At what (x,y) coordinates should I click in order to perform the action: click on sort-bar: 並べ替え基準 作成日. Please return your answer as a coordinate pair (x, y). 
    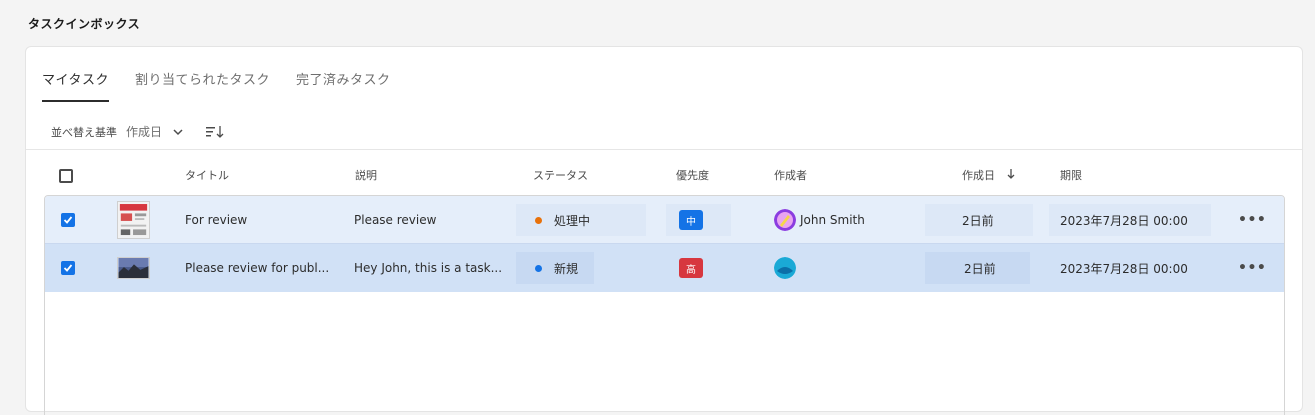
    Looking at the image, I should click on (137, 131).